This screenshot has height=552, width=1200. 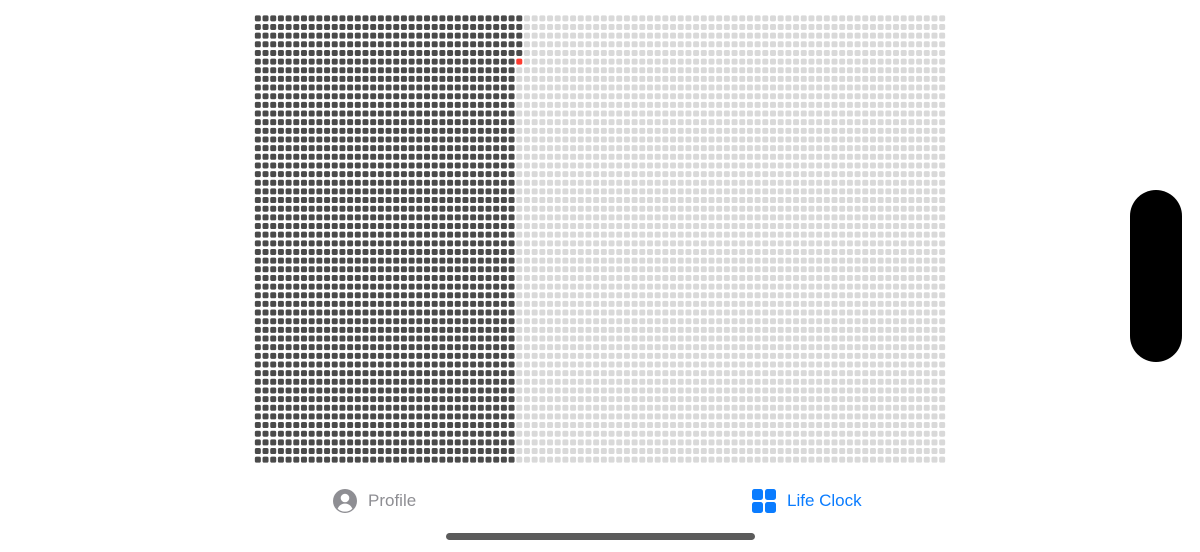 What do you see at coordinates (806, 501) in the screenshot?
I see `tab-life-clock: Life Clock` at bounding box center [806, 501].